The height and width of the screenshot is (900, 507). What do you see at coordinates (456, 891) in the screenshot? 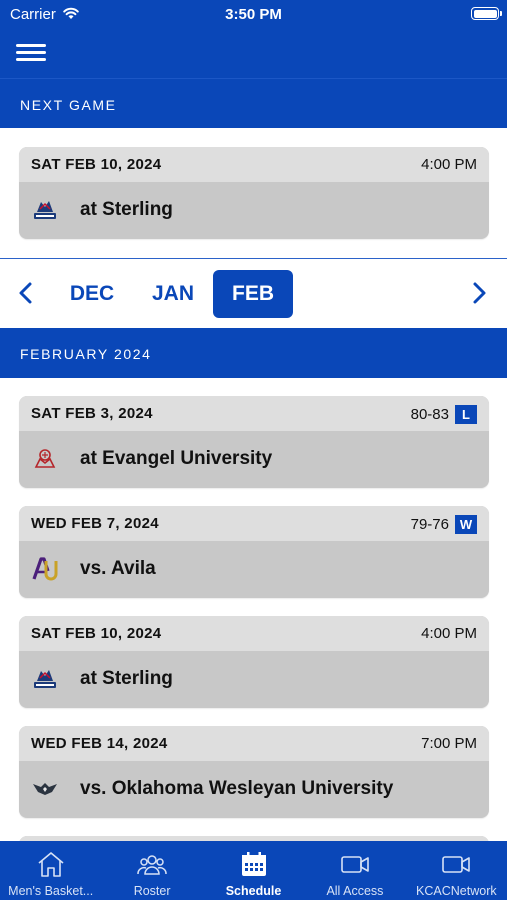
I see `tab-label: KCACNetwork` at bounding box center [456, 891].